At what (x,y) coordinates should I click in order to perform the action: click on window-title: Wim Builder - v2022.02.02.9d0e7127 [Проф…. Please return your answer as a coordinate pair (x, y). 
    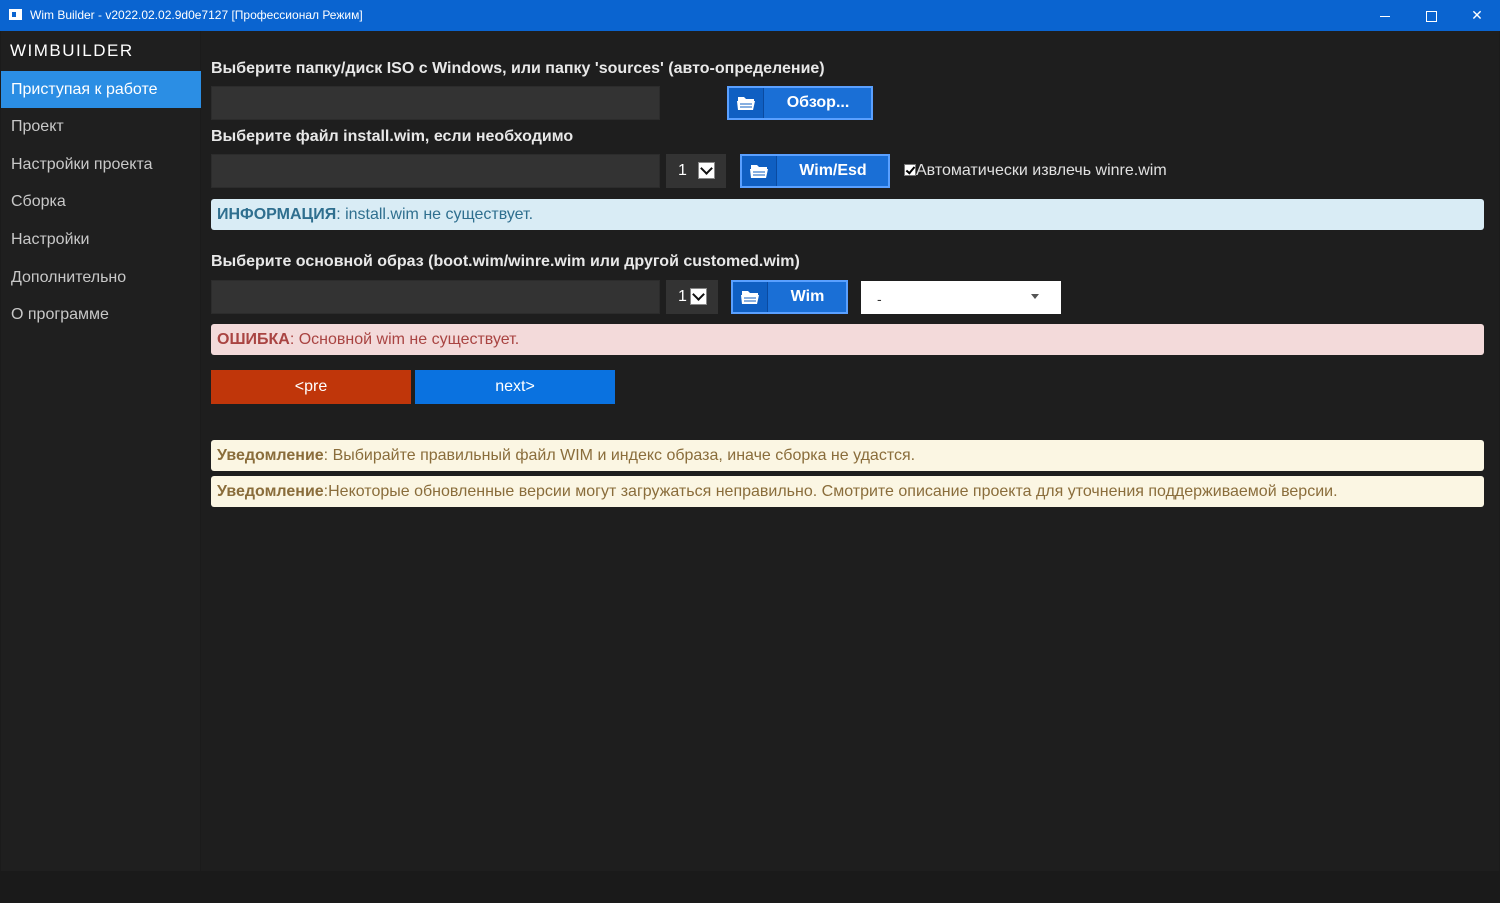
    Looking at the image, I should click on (196, 15).